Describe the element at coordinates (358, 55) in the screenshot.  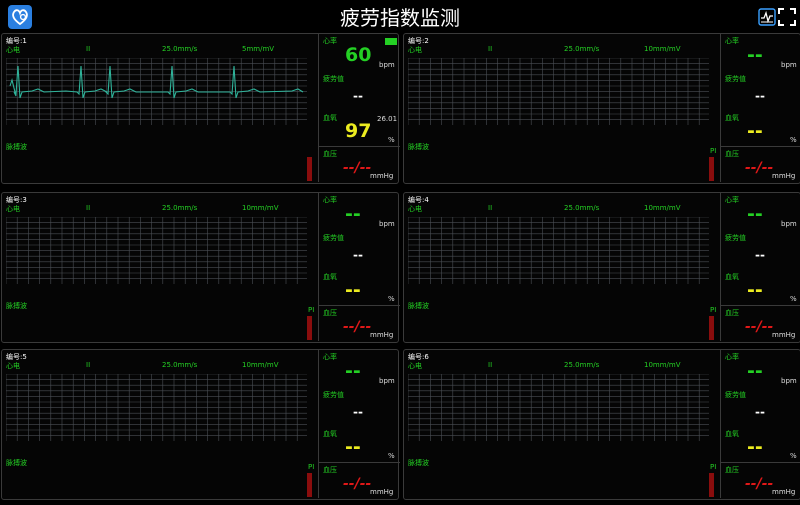
I see `hr-value: 60` at that location.